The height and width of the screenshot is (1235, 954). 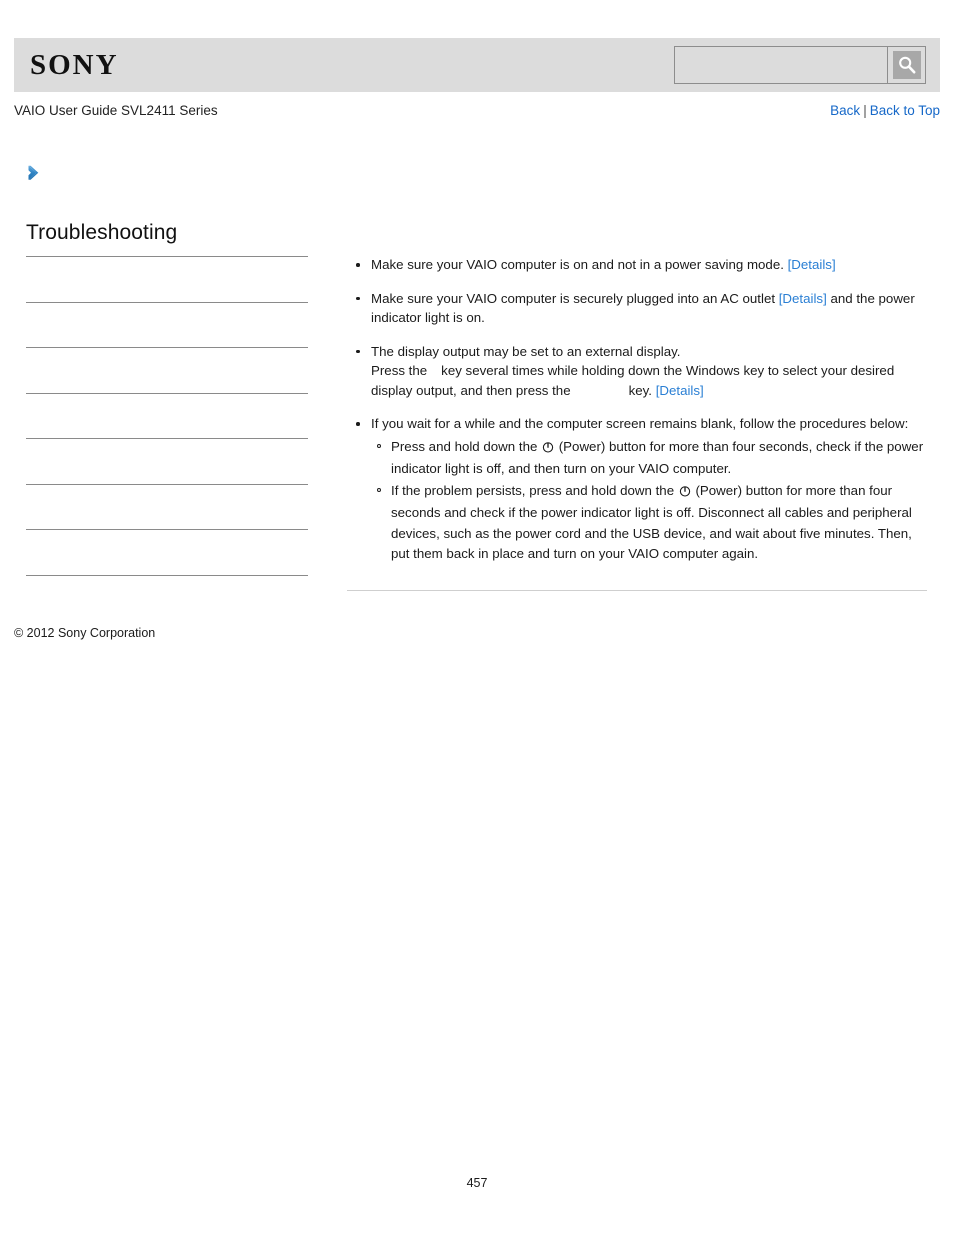 I want to click on bullet-line-2c: key., so click(x=642, y=390).